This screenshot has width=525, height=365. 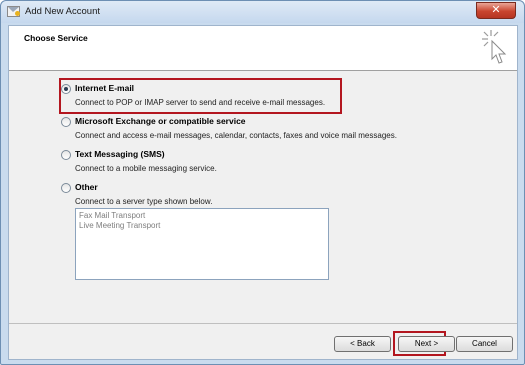 What do you see at coordinates (56, 38) in the screenshot?
I see `page-title: Choose Service` at bounding box center [56, 38].